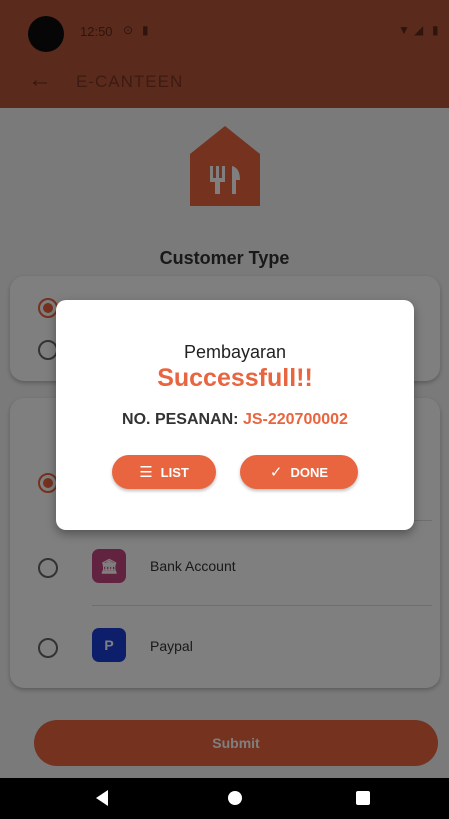 The height and width of the screenshot is (819, 449). What do you see at coordinates (224, 798) in the screenshot?
I see `system-nav-bar` at bounding box center [224, 798].